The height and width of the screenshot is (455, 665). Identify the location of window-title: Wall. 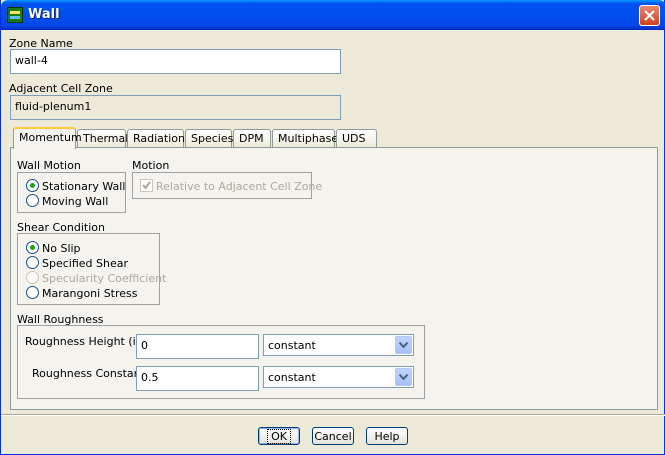
(44, 14).